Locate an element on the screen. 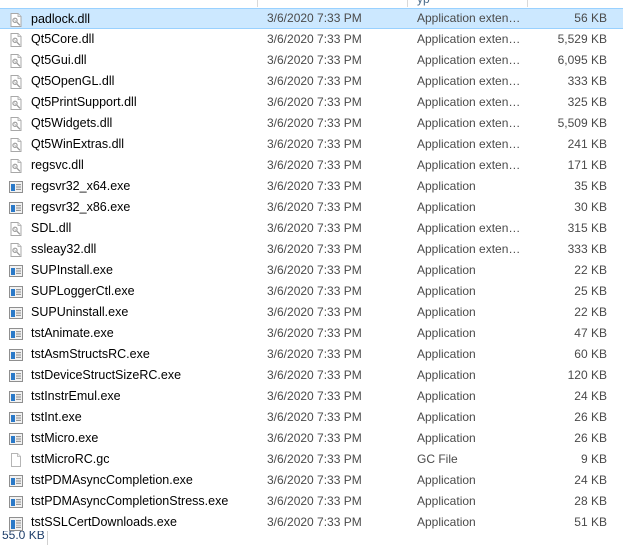 Image resolution: width=623 pixels, height=547 pixels. file-size-cell: 26 KB is located at coordinates (590, 438).